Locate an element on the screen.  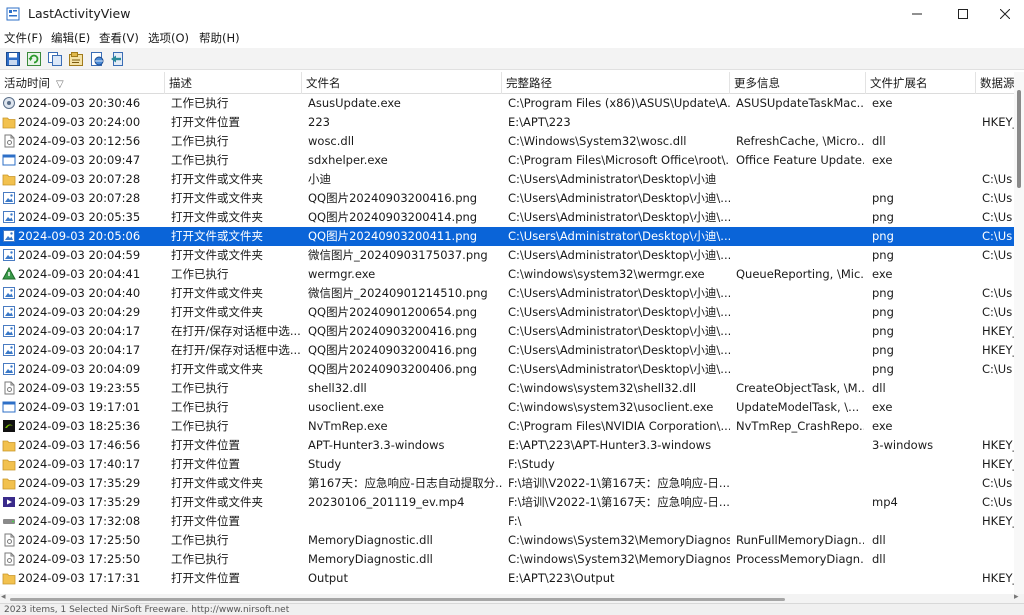
wermgr-icon is located at coordinates (9, 273).